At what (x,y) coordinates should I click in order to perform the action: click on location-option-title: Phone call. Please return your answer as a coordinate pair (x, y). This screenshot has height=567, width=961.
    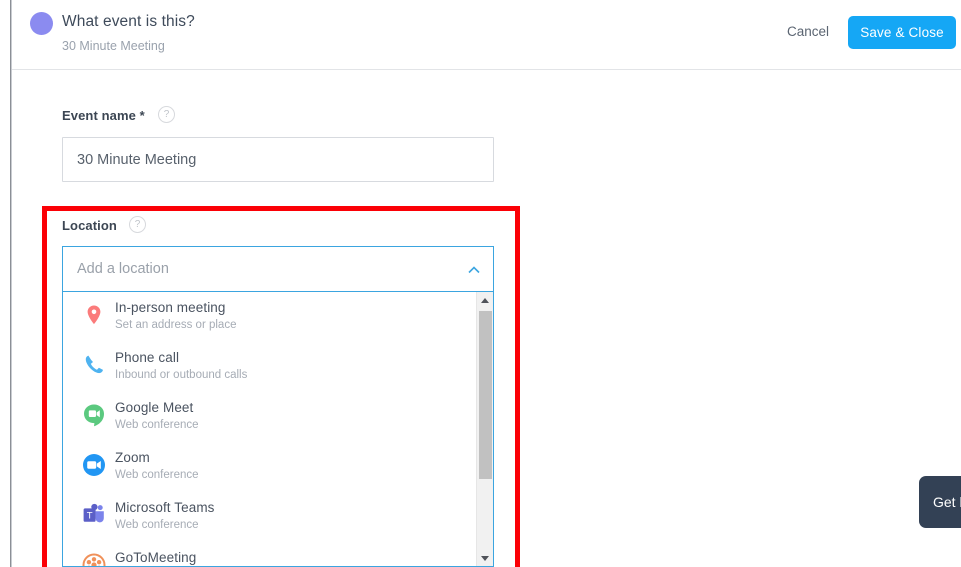
    Looking at the image, I should click on (147, 357).